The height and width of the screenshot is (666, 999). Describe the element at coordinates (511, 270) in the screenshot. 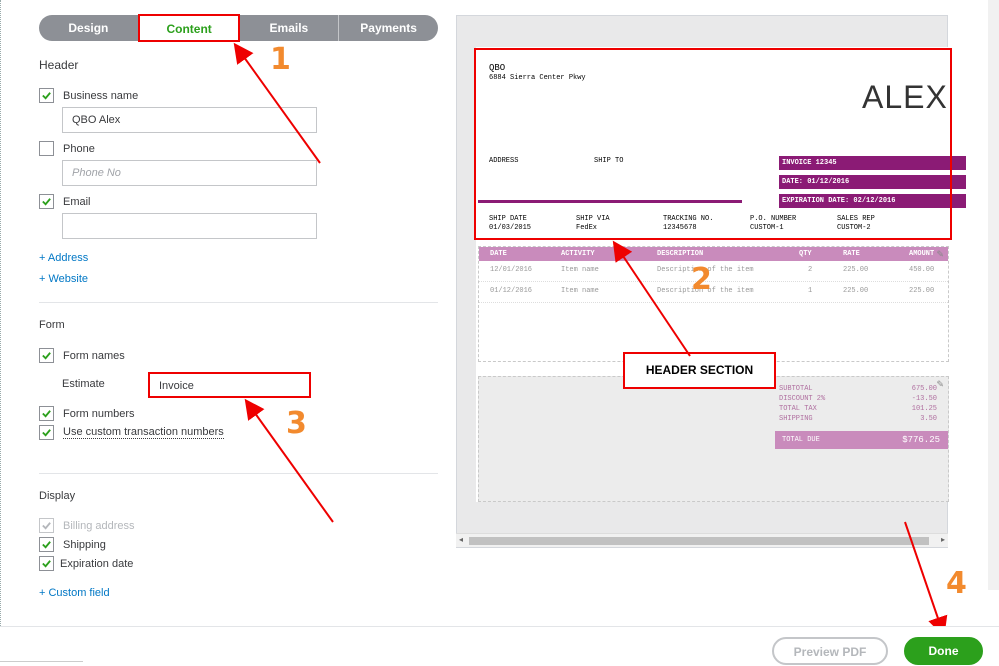

I see `cell: 12/01/2016` at that location.